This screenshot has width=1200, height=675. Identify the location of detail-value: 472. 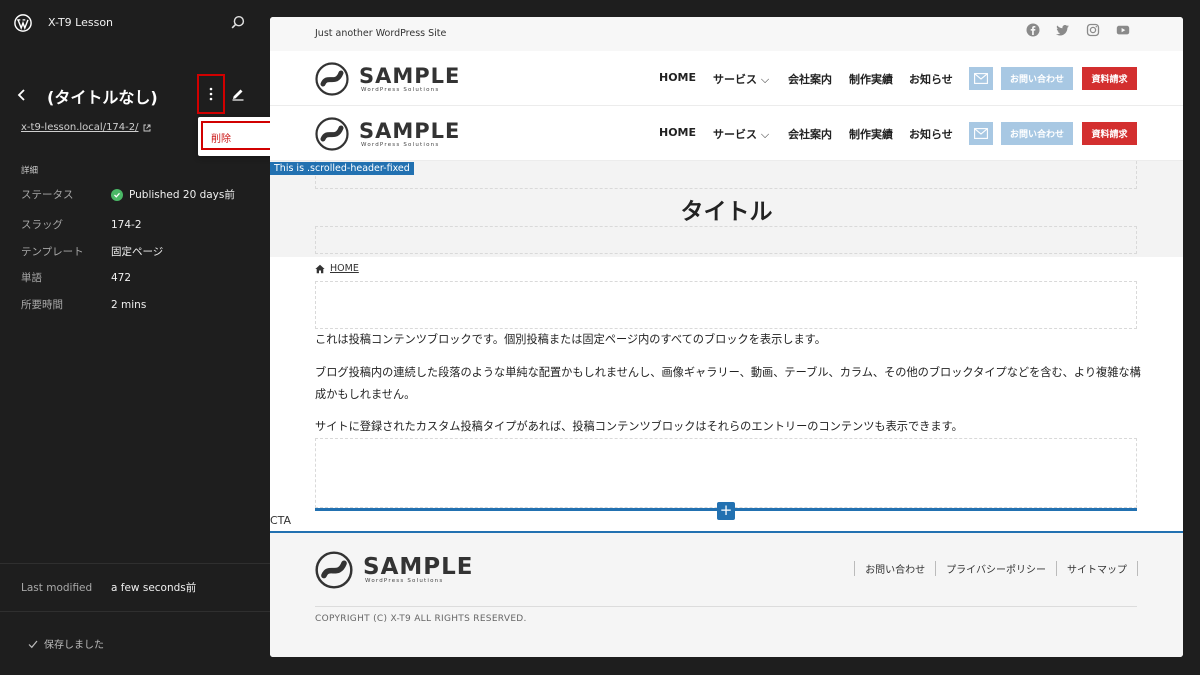
(121, 277).